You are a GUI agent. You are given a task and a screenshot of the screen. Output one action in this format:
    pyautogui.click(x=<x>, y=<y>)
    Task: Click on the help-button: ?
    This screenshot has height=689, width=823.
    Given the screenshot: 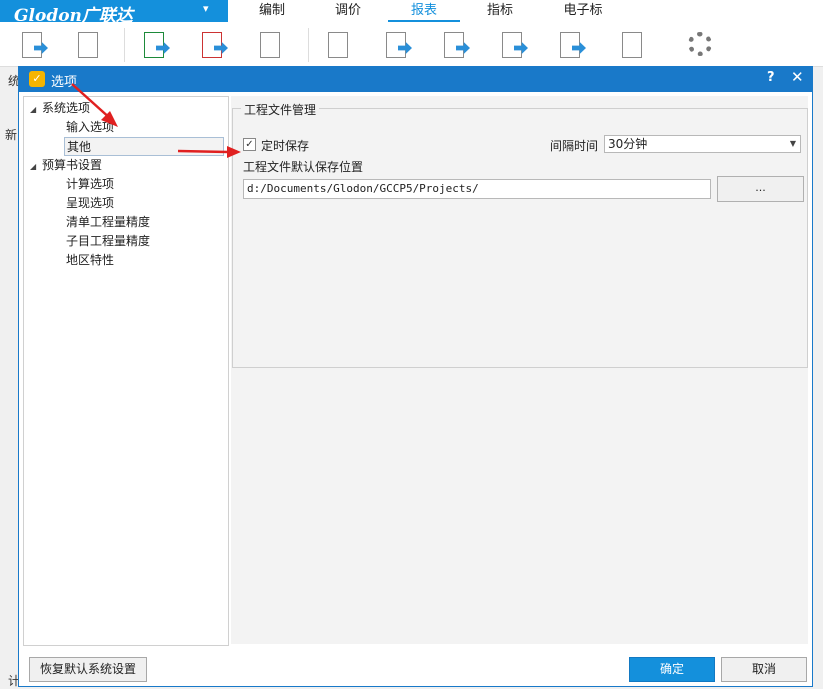 What is the action you would take?
    pyautogui.click(x=771, y=77)
    